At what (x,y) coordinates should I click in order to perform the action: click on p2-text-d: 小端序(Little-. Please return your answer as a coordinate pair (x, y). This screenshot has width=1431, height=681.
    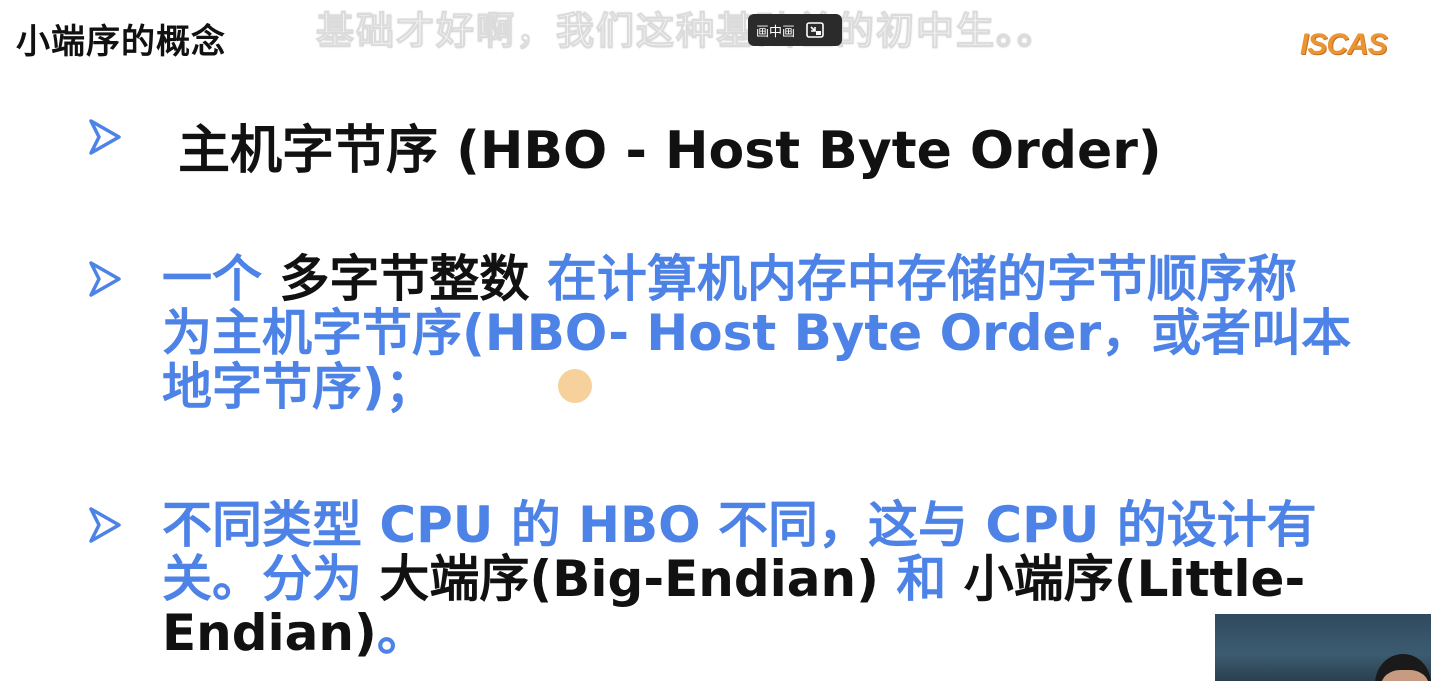
    Looking at the image, I should click on (1134, 579).